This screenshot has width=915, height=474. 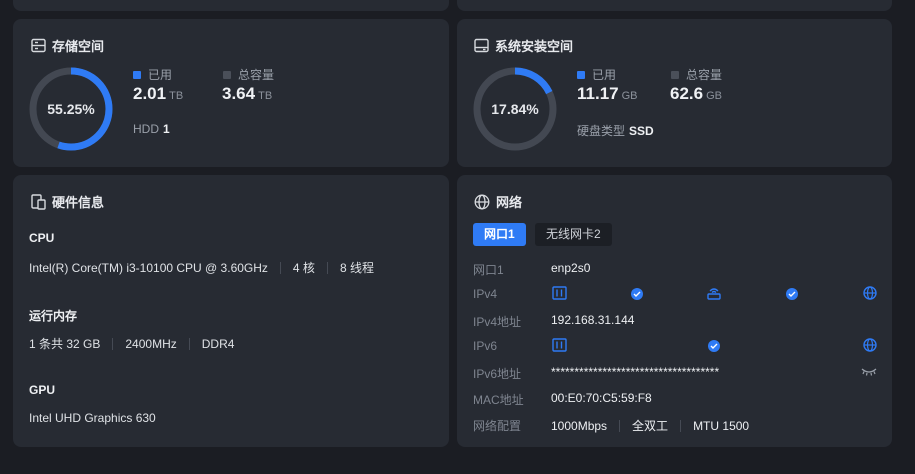 I want to click on network-config-row: 1000Mbps 全双工 MTU 1500, so click(x=650, y=425).